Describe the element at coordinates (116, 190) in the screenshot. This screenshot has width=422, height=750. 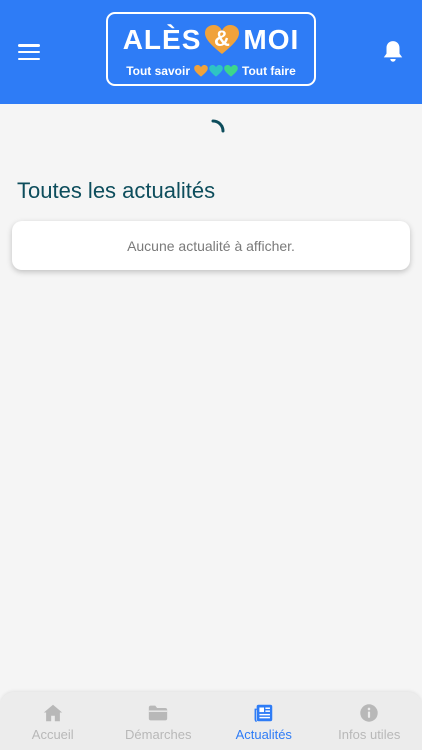
I see `page-title: Toutes les actualités` at that location.